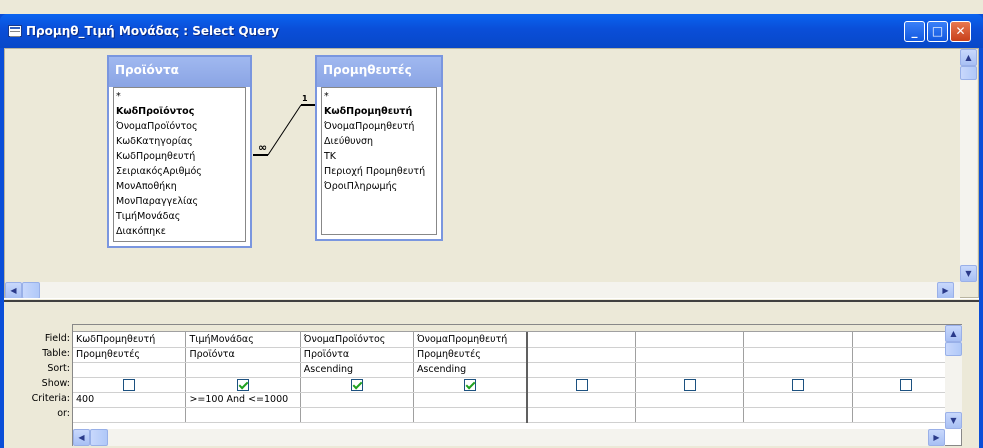  Describe the element at coordinates (482, 290) in the screenshot. I see `table-pane-hscroll: ◀ ▶` at that location.